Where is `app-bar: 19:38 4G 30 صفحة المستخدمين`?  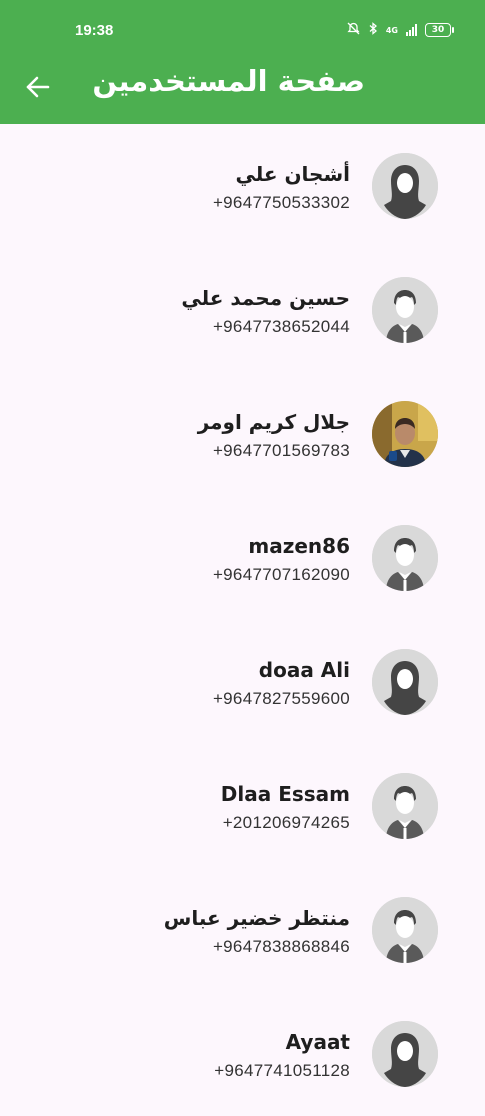
app-bar: 19:38 4G 30 صفحة المستخدمين is located at coordinates (242, 62).